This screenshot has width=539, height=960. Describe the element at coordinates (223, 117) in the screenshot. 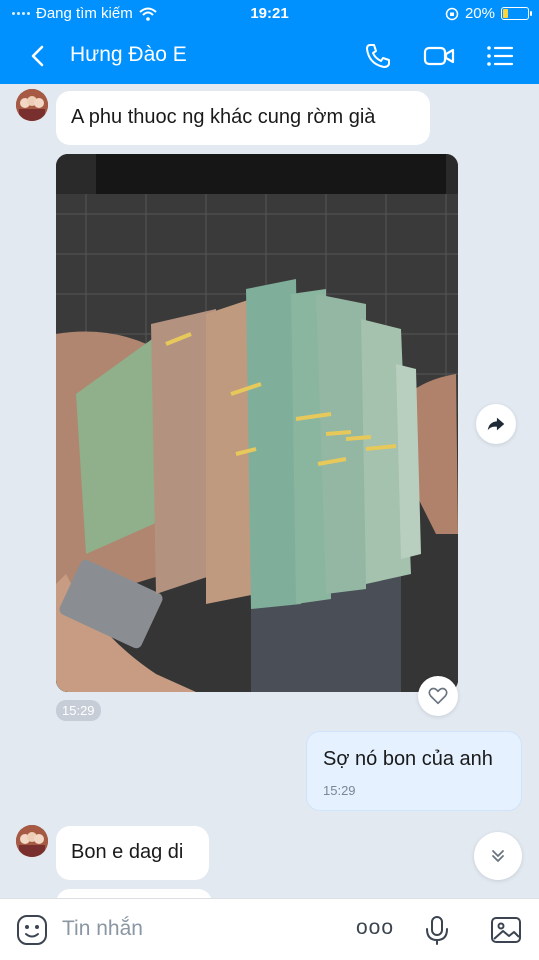

I see `message-text: A phu thuoc ng khác cung rờm già` at that location.